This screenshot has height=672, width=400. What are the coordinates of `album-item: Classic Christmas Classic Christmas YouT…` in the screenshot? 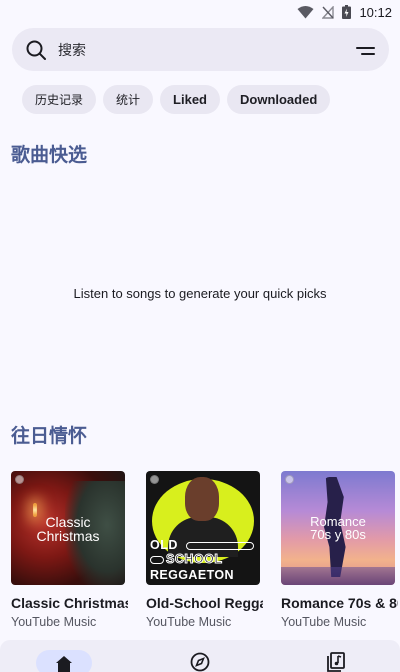 It's located at (69, 550).